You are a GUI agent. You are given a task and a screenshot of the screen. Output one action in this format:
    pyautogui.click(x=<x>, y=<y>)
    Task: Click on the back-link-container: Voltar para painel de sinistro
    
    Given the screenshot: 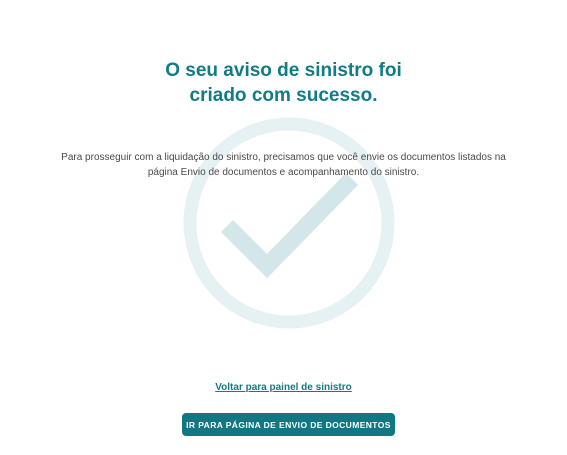 What is the action you would take?
    pyautogui.click(x=283, y=386)
    